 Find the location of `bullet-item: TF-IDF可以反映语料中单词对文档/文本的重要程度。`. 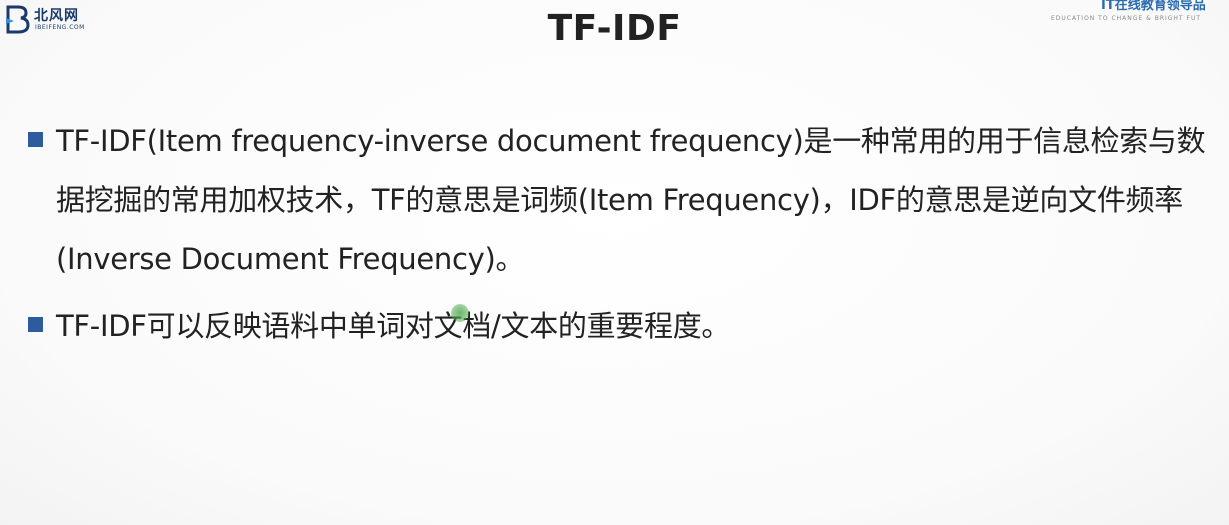

bullet-item: TF-IDF可以反映语料中单词对文档/文本的重要程度。 is located at coordinates (618, 326).